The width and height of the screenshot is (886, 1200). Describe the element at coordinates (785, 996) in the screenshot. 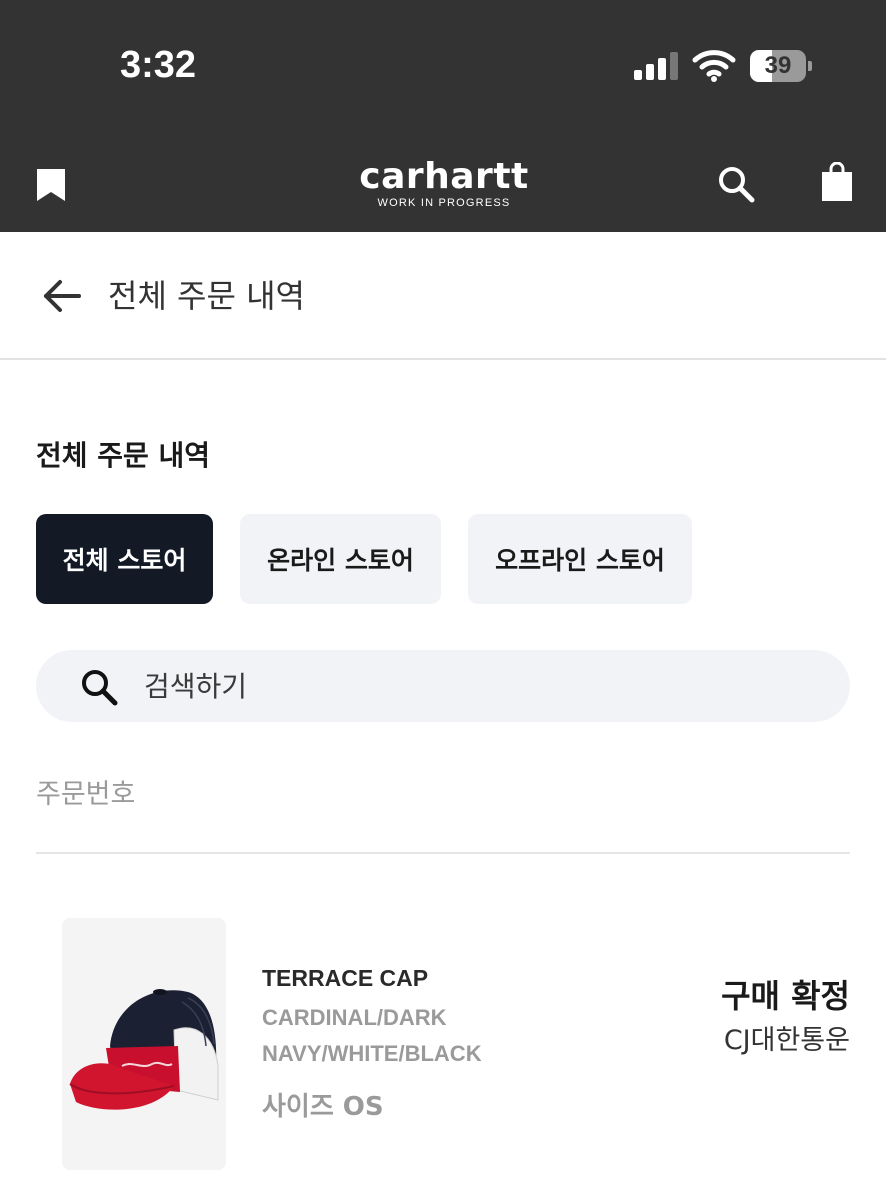

I see `order-status: 구매 확정` at that location.